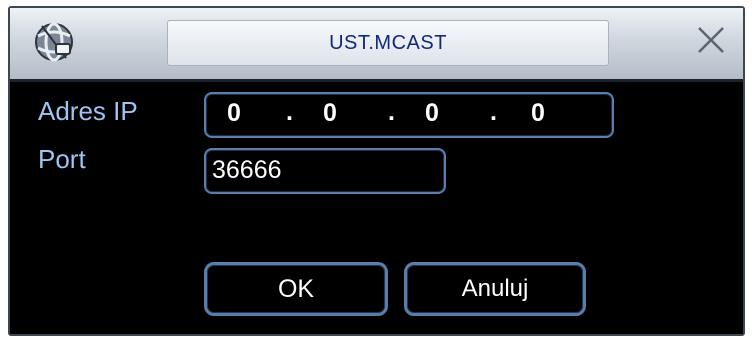 This screenshot has width=752, height=341. I want to click on ip-octet-3: 0, so click(432, 113).